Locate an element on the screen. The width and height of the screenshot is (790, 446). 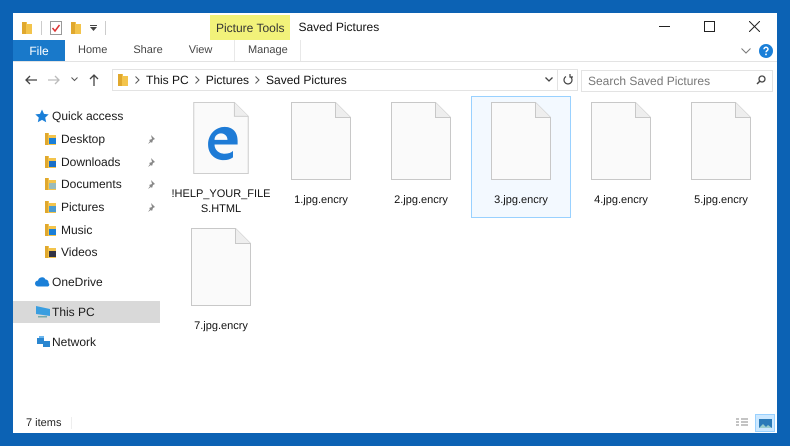
file-item: 3.jpg.encry is located at coordinates (521, 157).